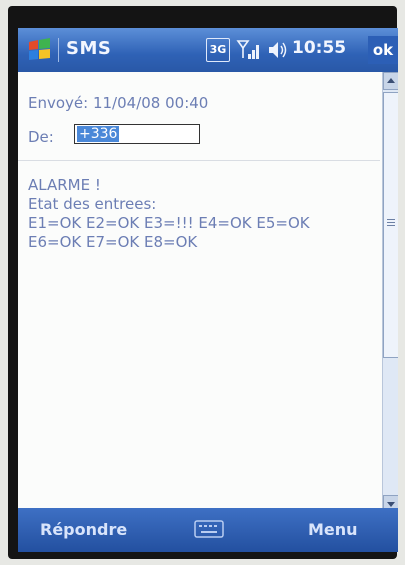 This screenshot has height=565, width=405. What do you see at coordinates (98, 134) in the screenshot?
I see `from-value: +336` at bounding box center [98, 134].